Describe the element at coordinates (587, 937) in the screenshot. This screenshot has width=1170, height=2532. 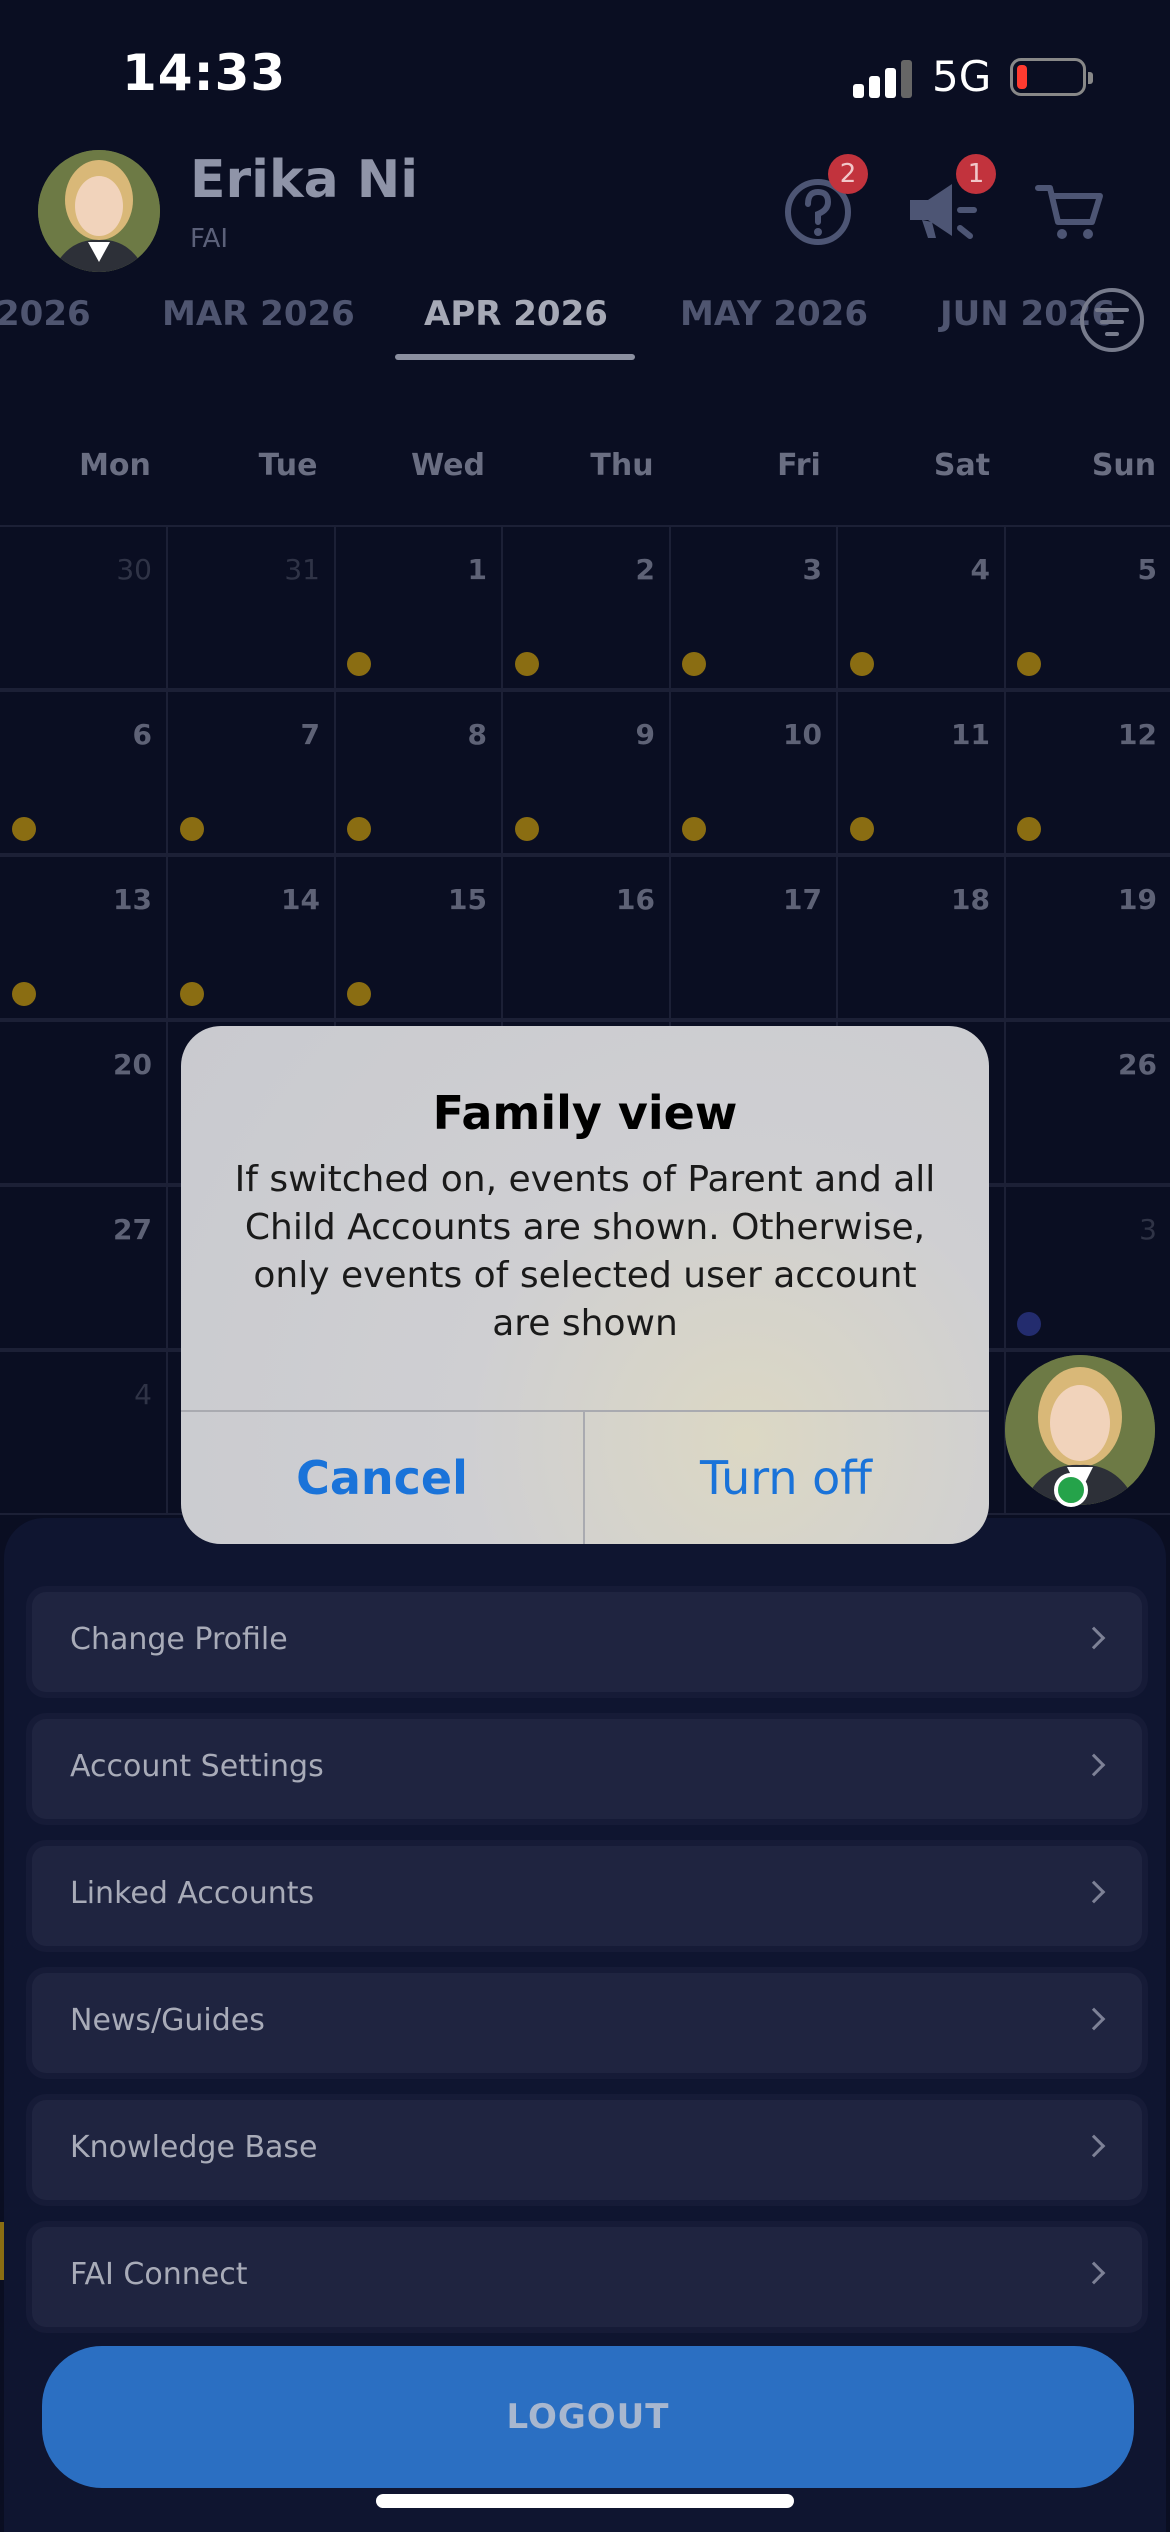
I see `calendar-day-cell: 16` at that location.